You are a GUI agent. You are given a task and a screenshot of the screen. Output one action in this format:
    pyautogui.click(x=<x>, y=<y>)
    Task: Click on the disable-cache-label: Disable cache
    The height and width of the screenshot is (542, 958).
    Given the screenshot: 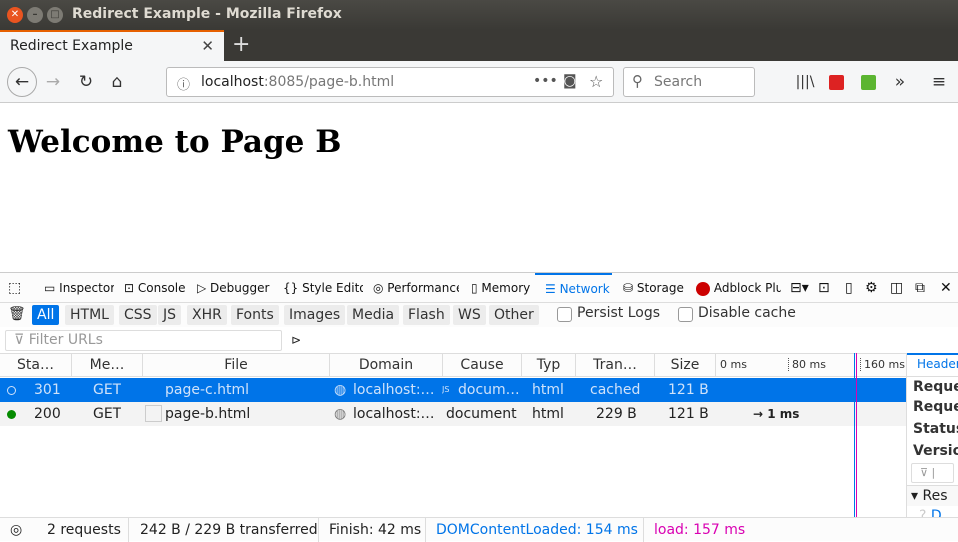 What is the action you would take?
    pyautogui.click(x=747, y=313)
    